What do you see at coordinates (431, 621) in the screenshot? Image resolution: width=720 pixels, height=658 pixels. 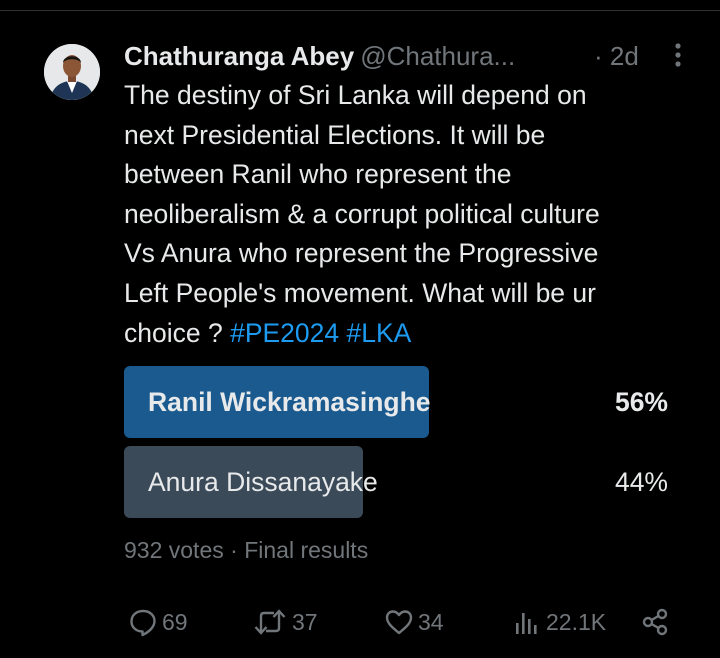 I see `like-count: 34` at bounding box center [431, 621].